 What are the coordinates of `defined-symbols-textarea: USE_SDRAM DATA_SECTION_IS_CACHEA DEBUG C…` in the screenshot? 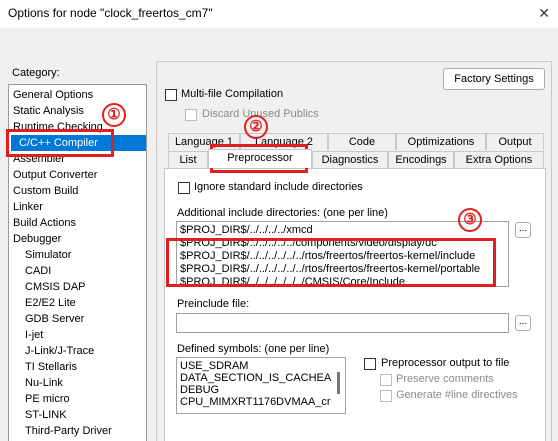 It's located at (261, 385).